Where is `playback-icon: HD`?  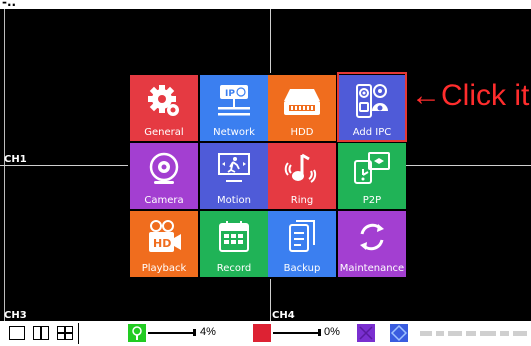
playback-icon: HD is located at coordinates (164, 237).